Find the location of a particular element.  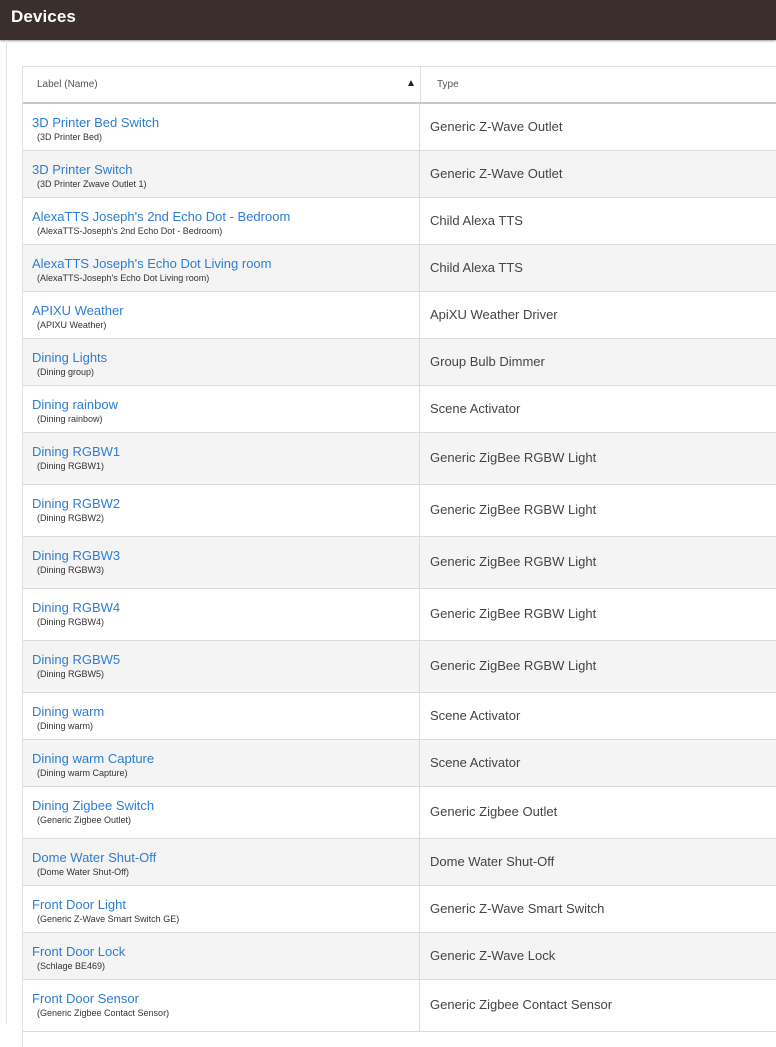

device-name: (Generic Zigbee Contact Sensor) is located at coordinates (103, 1013).